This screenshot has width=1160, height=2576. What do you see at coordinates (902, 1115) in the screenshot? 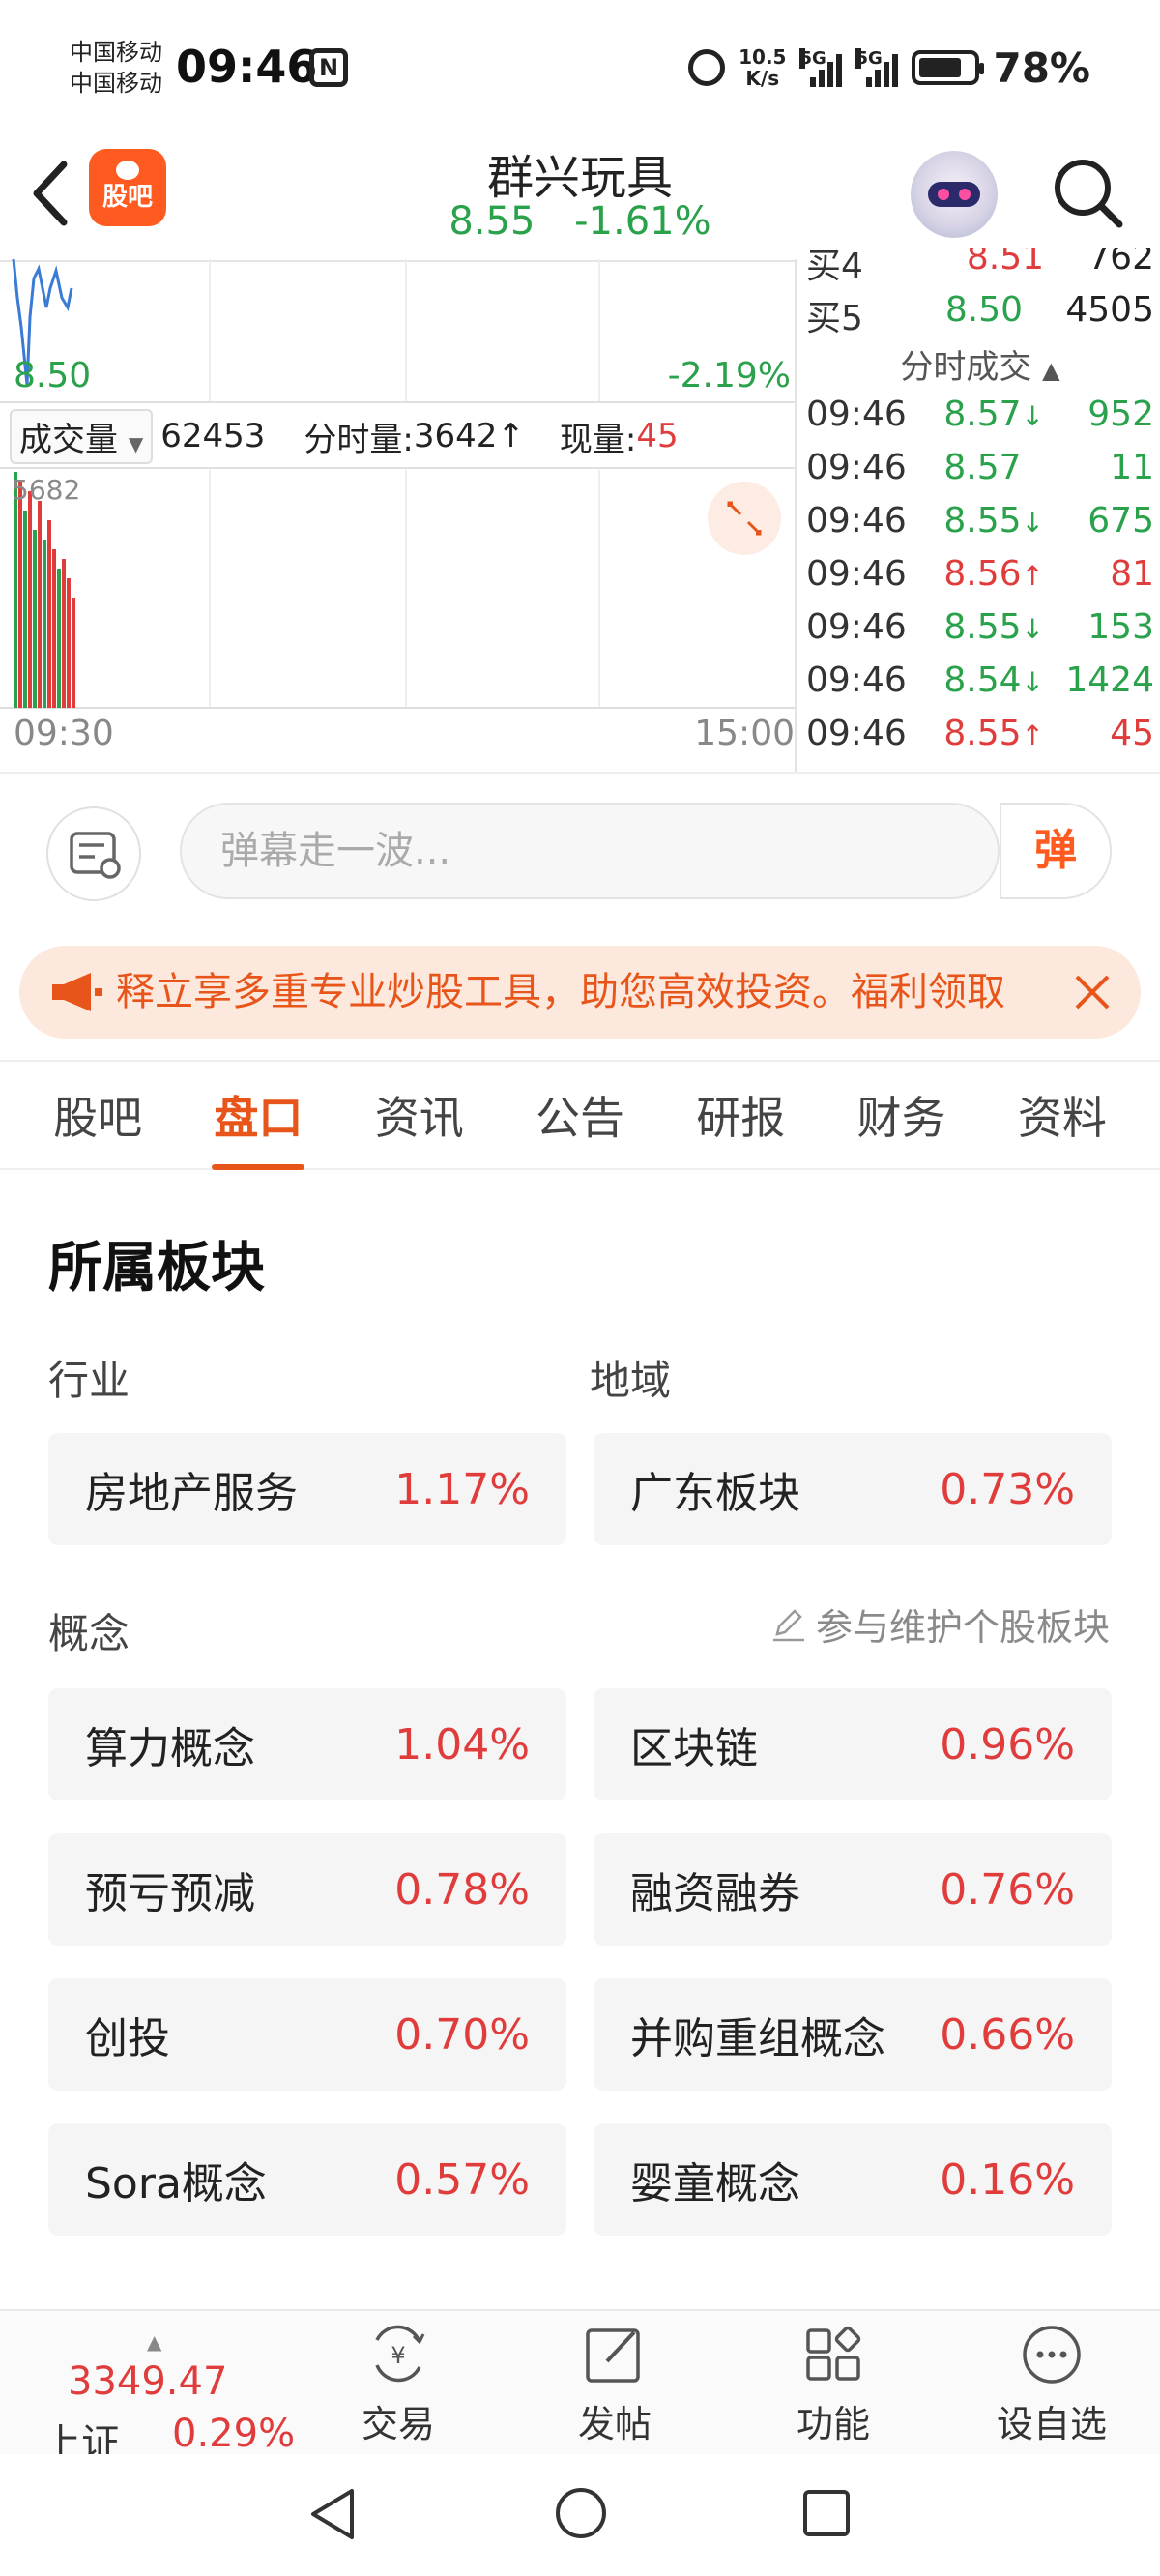
I see `tab-finance: 财务` at bounding box center [902, 1115].